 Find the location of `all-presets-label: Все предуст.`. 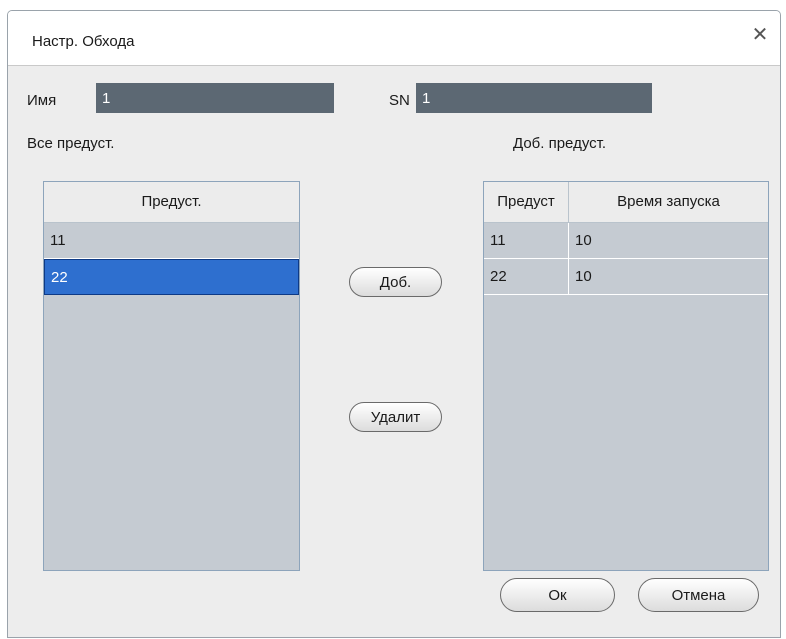

all-presets-label: Все предуст. is located at coordinates (71, 143).